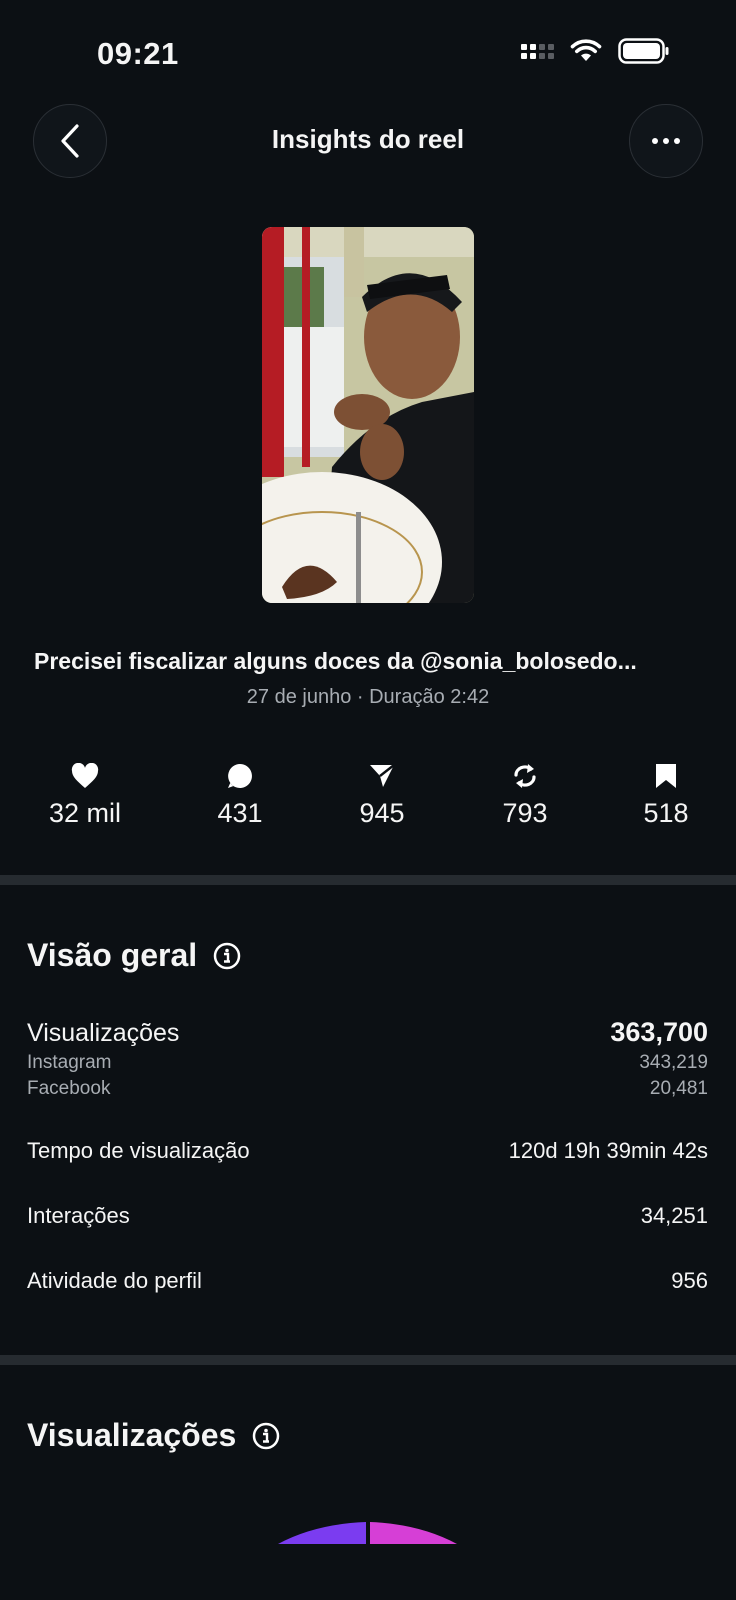 Image resolution: width=736 pixels, height=1600 pixels. I want to click on cellular-signal-icon, so click(537, 51).